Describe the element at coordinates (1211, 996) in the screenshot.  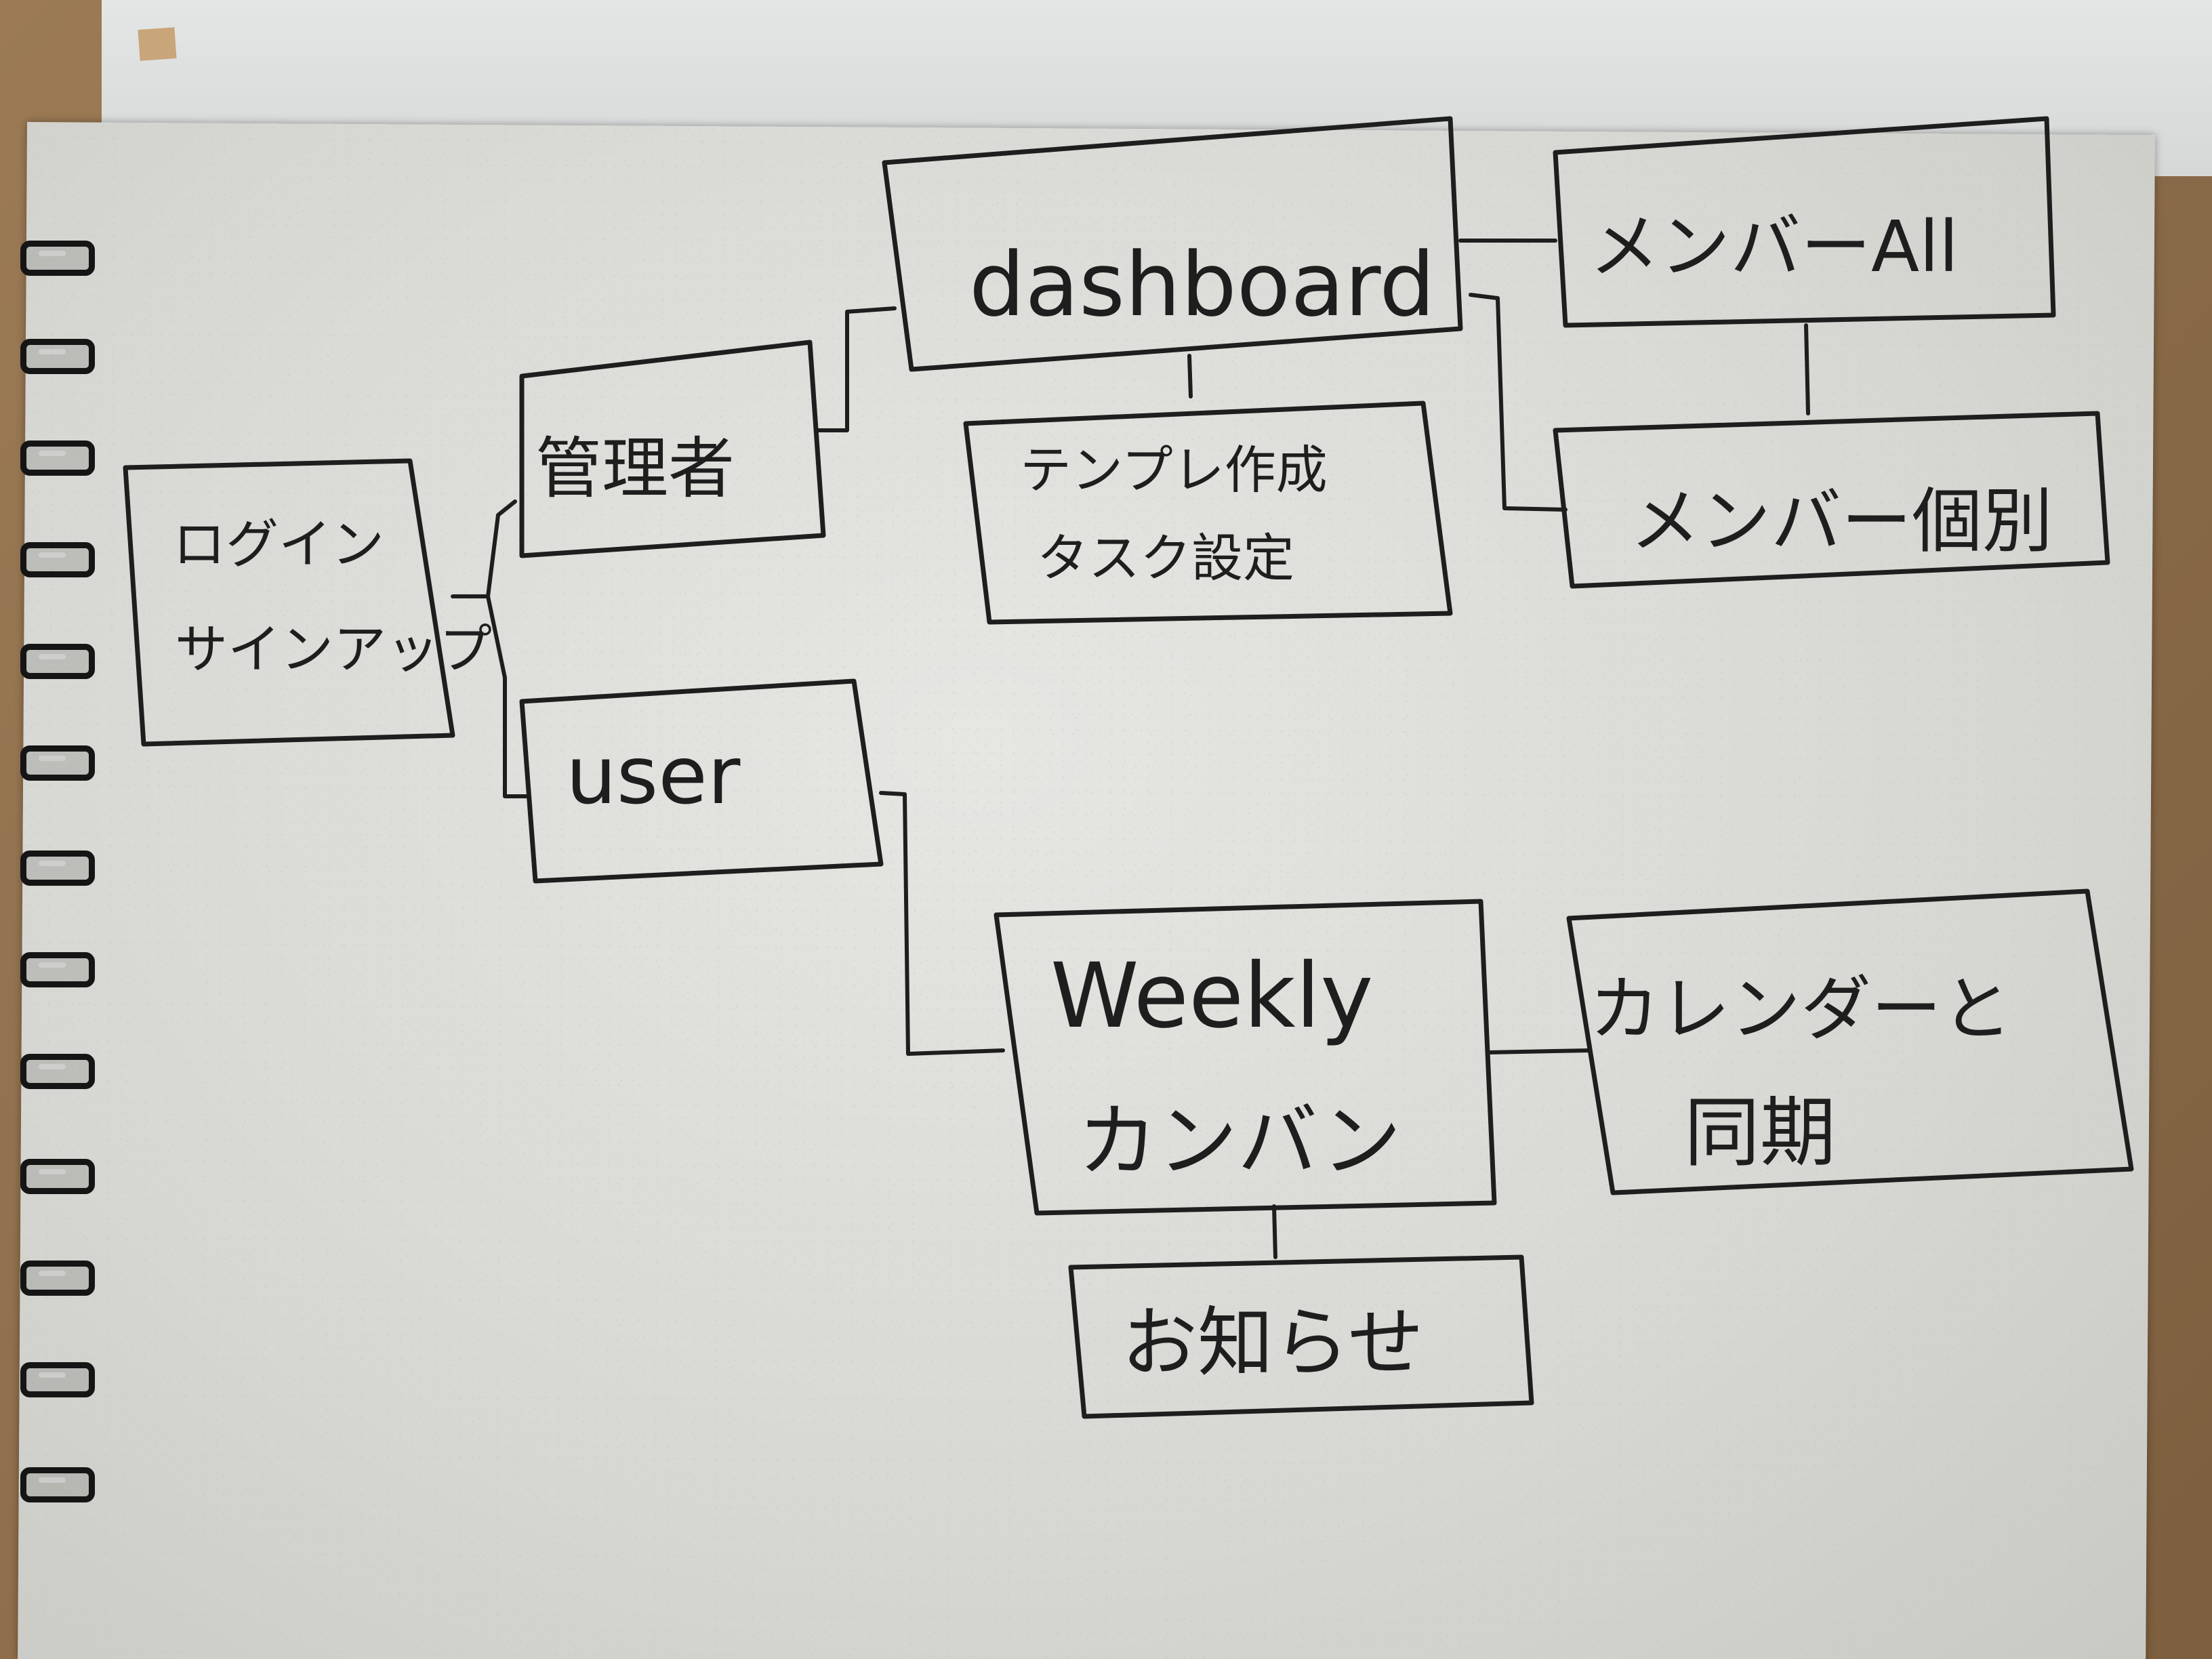
I see `node-weekly-line1: Weekly` at that location.